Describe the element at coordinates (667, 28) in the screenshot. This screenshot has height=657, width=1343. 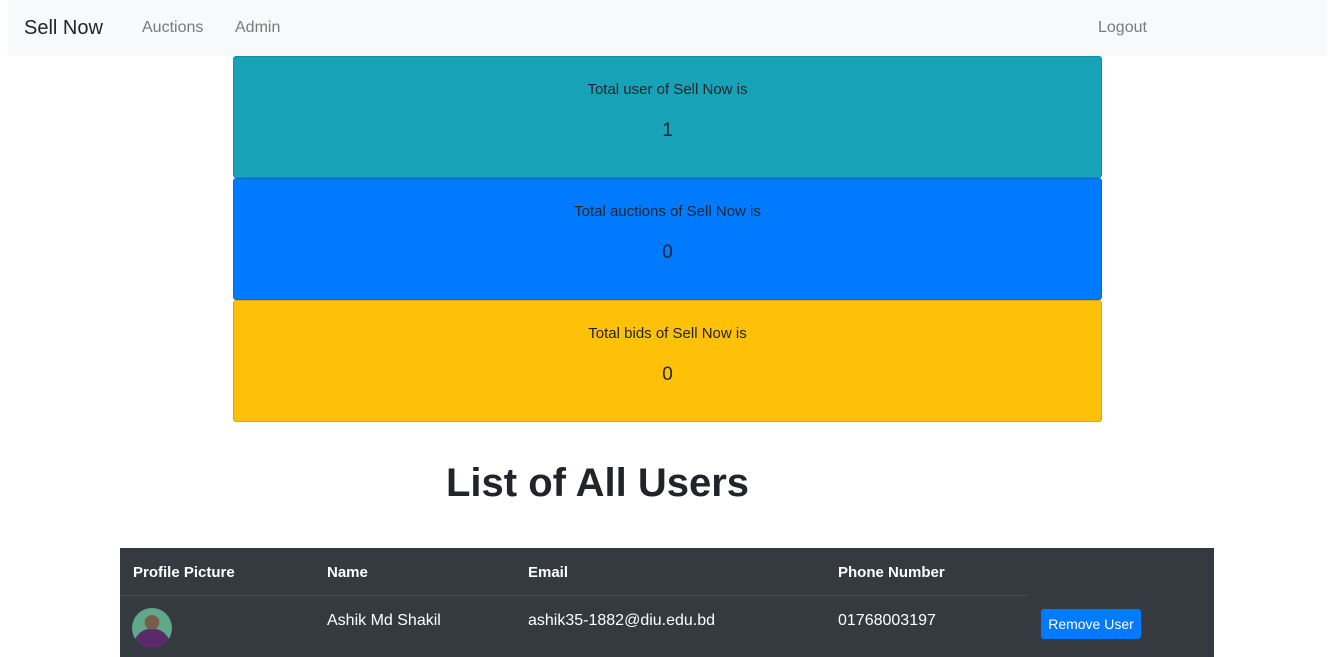
I see `top-navbar: Sell Now Auctions Admin Logout` at that location.